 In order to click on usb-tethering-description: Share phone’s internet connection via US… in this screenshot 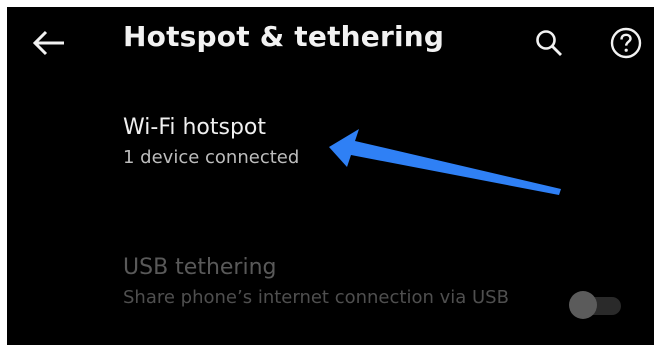, I will do `click(316, 297)`.